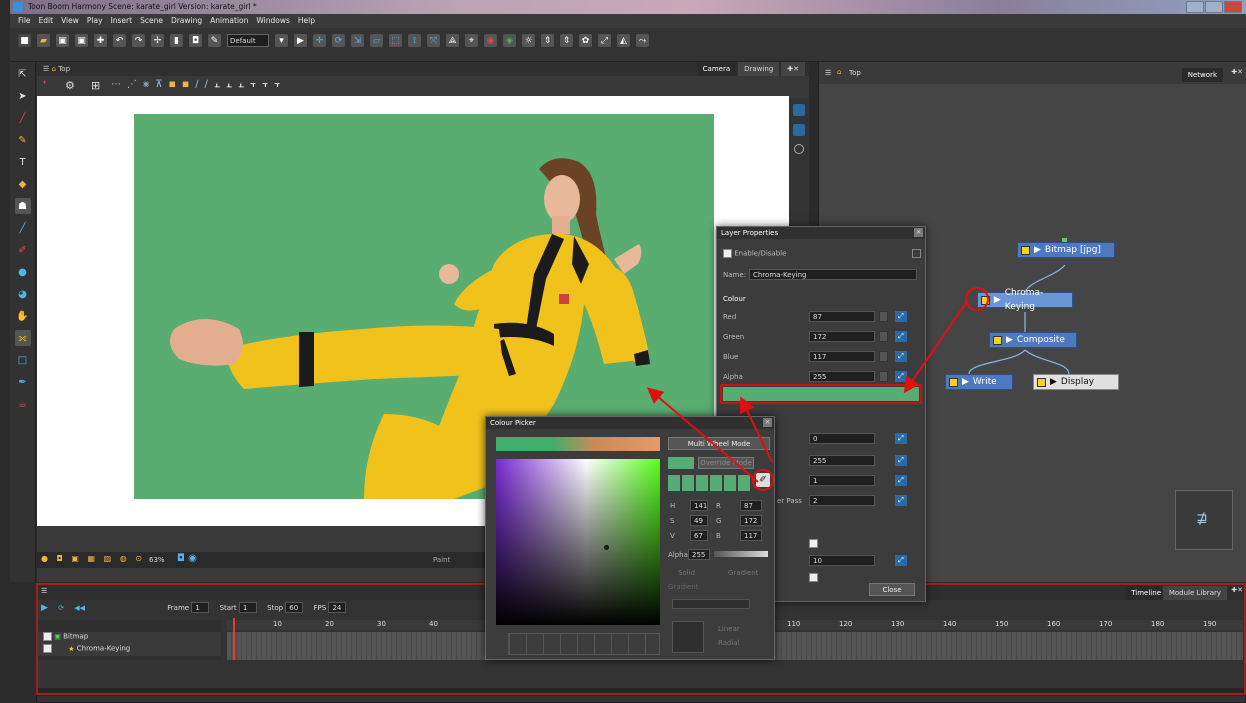 This screenshot has height=703, width=1246. What do you see at coordinates (23, 404) in the screenshot?
I see `teapot-tool-icon: ☕` at bounding box center [23, 404].